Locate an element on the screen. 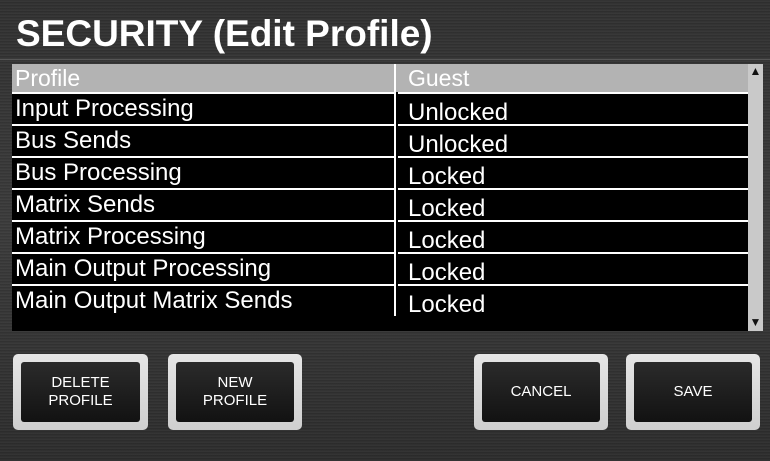 Image resolution: width=770 pixels, height=461 pixels. new-profile-label: NEW PROFILE is located at coordinates (235, 392).